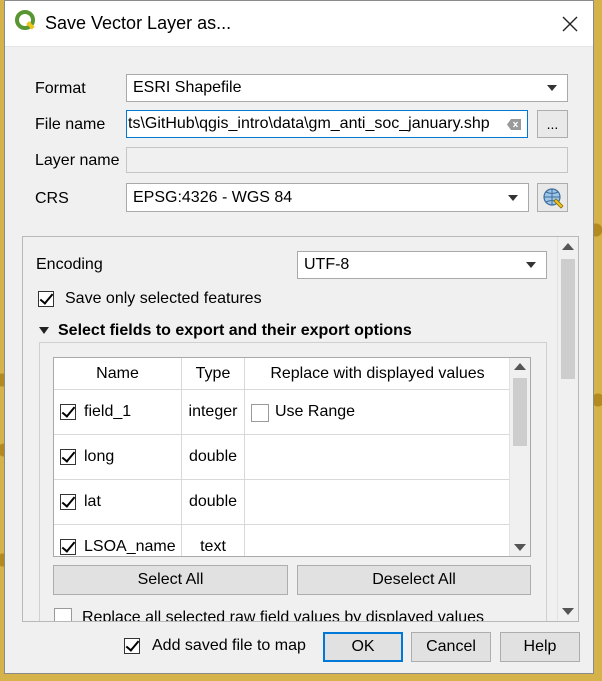  I want to click on filename-label: File name, so click(70, 124).